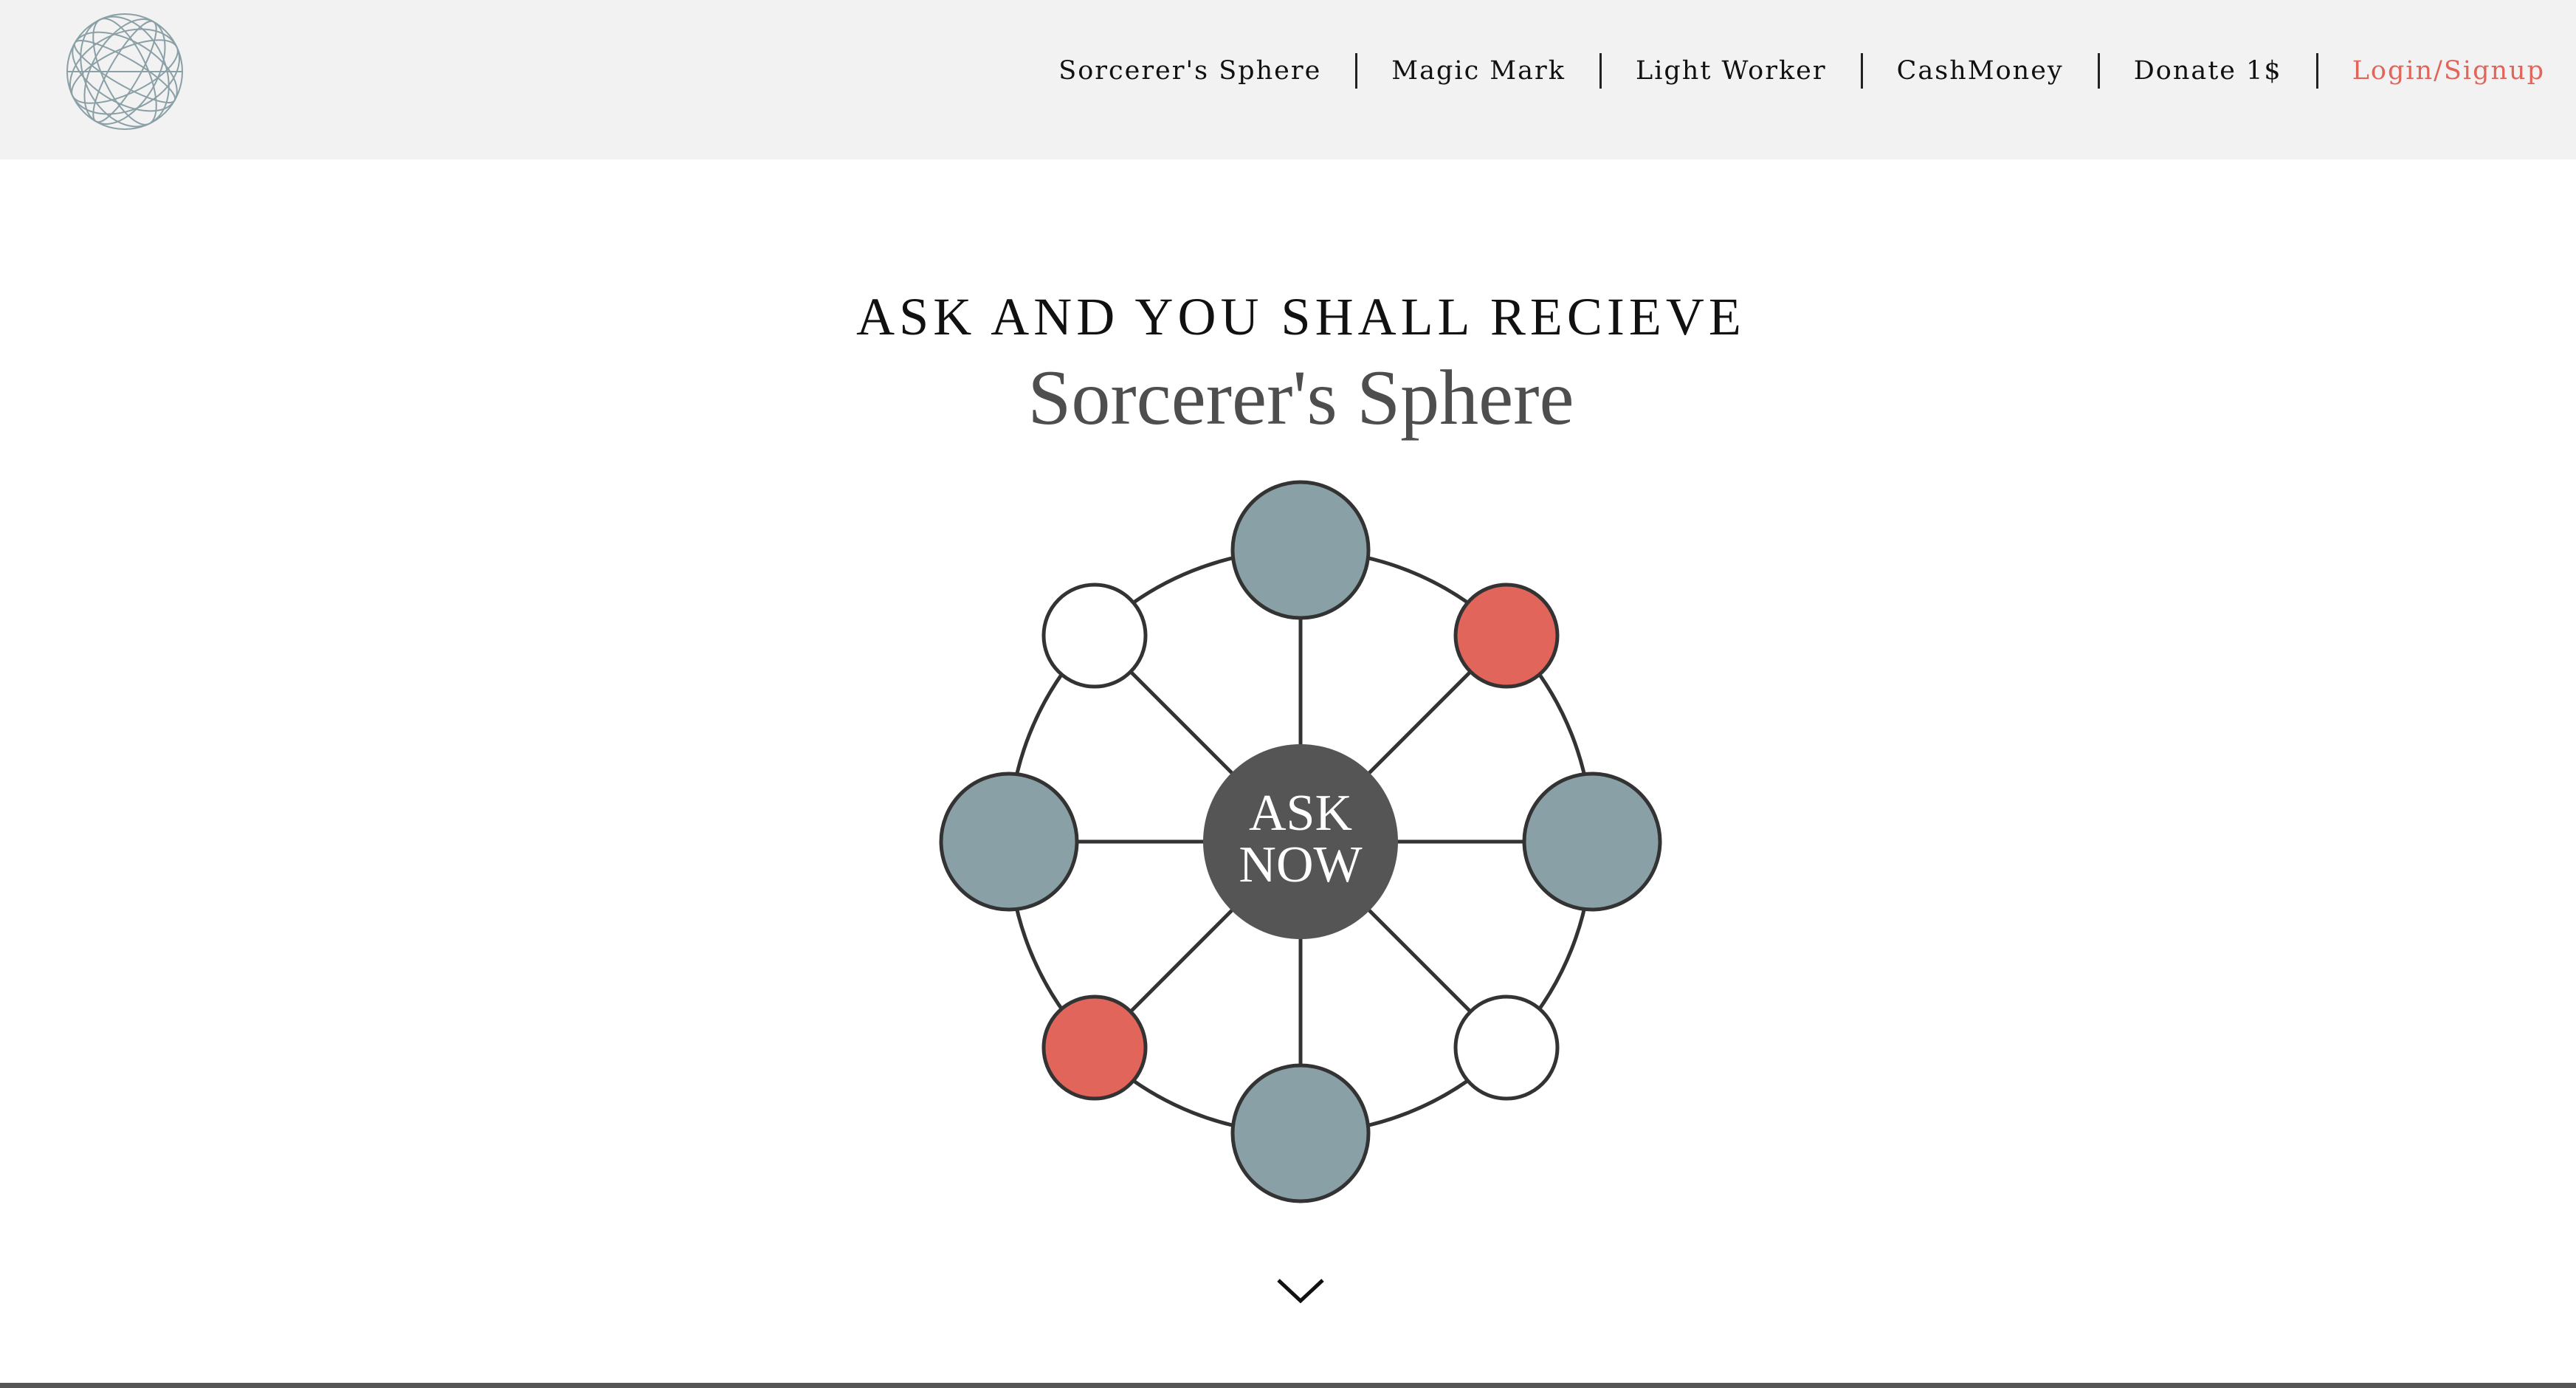 The width and height of the screenshot is (2576, 1388). What do you see at coordinates (1207, 71) in the screenshot?
I see `nav-sorcerers-sphere: Sorcerer's Sphere` at bounding box center [1207, 71].